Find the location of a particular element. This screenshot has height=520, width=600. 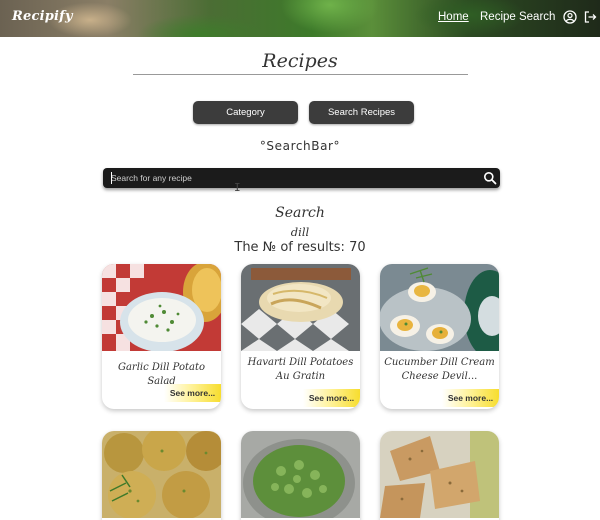

logout-icon is located at coordinates (590, 17).